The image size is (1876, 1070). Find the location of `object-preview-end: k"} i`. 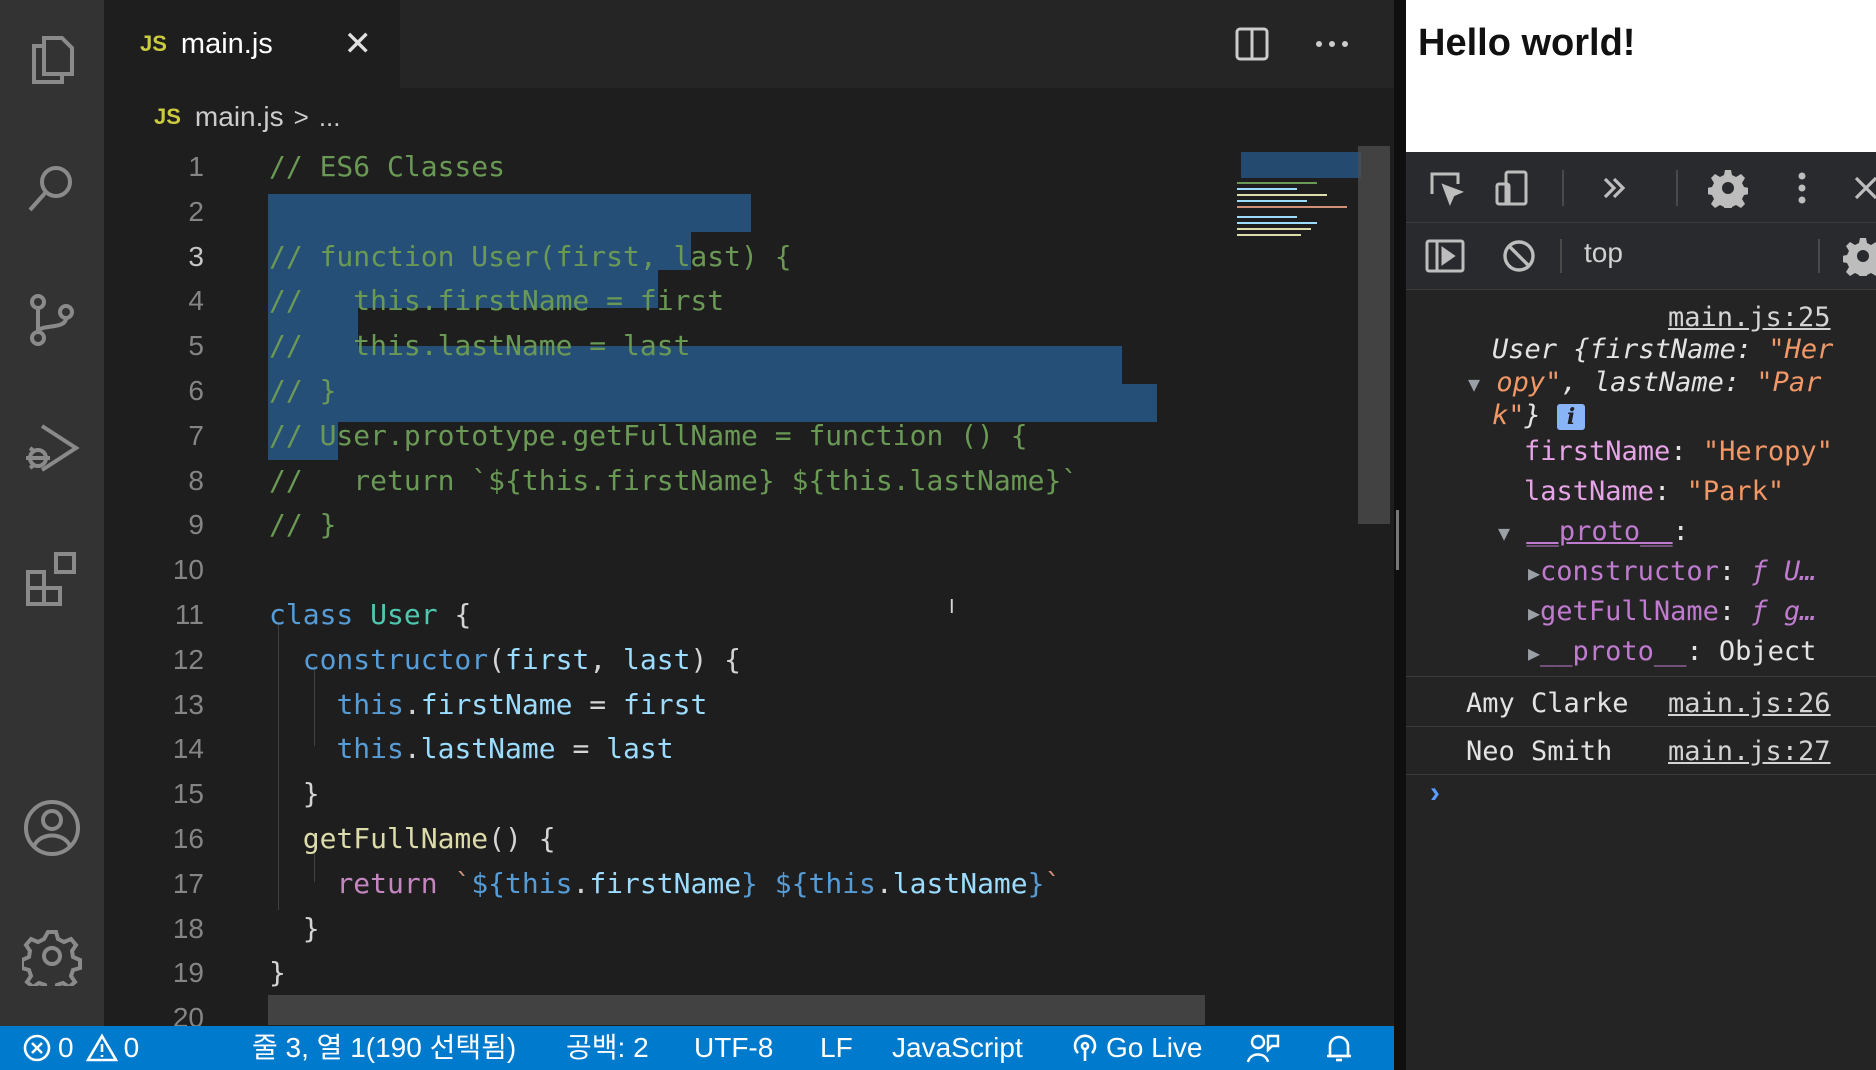

object-preview-end: k"} i is located at coordinates (1539, 415).